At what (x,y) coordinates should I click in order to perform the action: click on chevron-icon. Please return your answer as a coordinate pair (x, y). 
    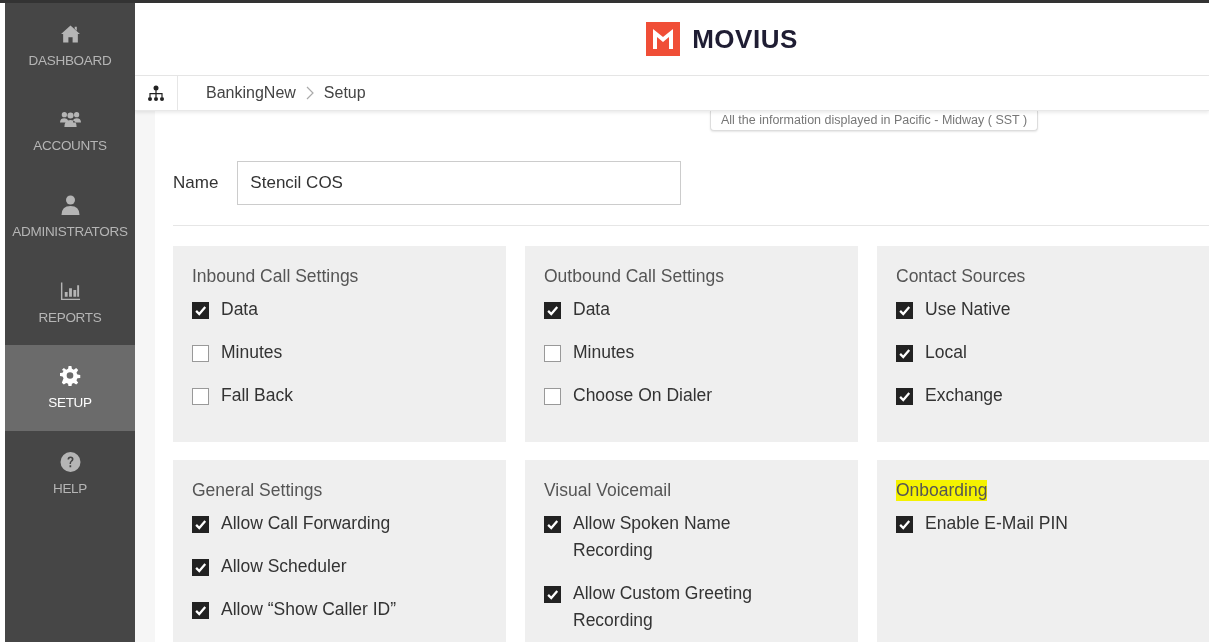
    Looking at the image, I should click on (309, 93).